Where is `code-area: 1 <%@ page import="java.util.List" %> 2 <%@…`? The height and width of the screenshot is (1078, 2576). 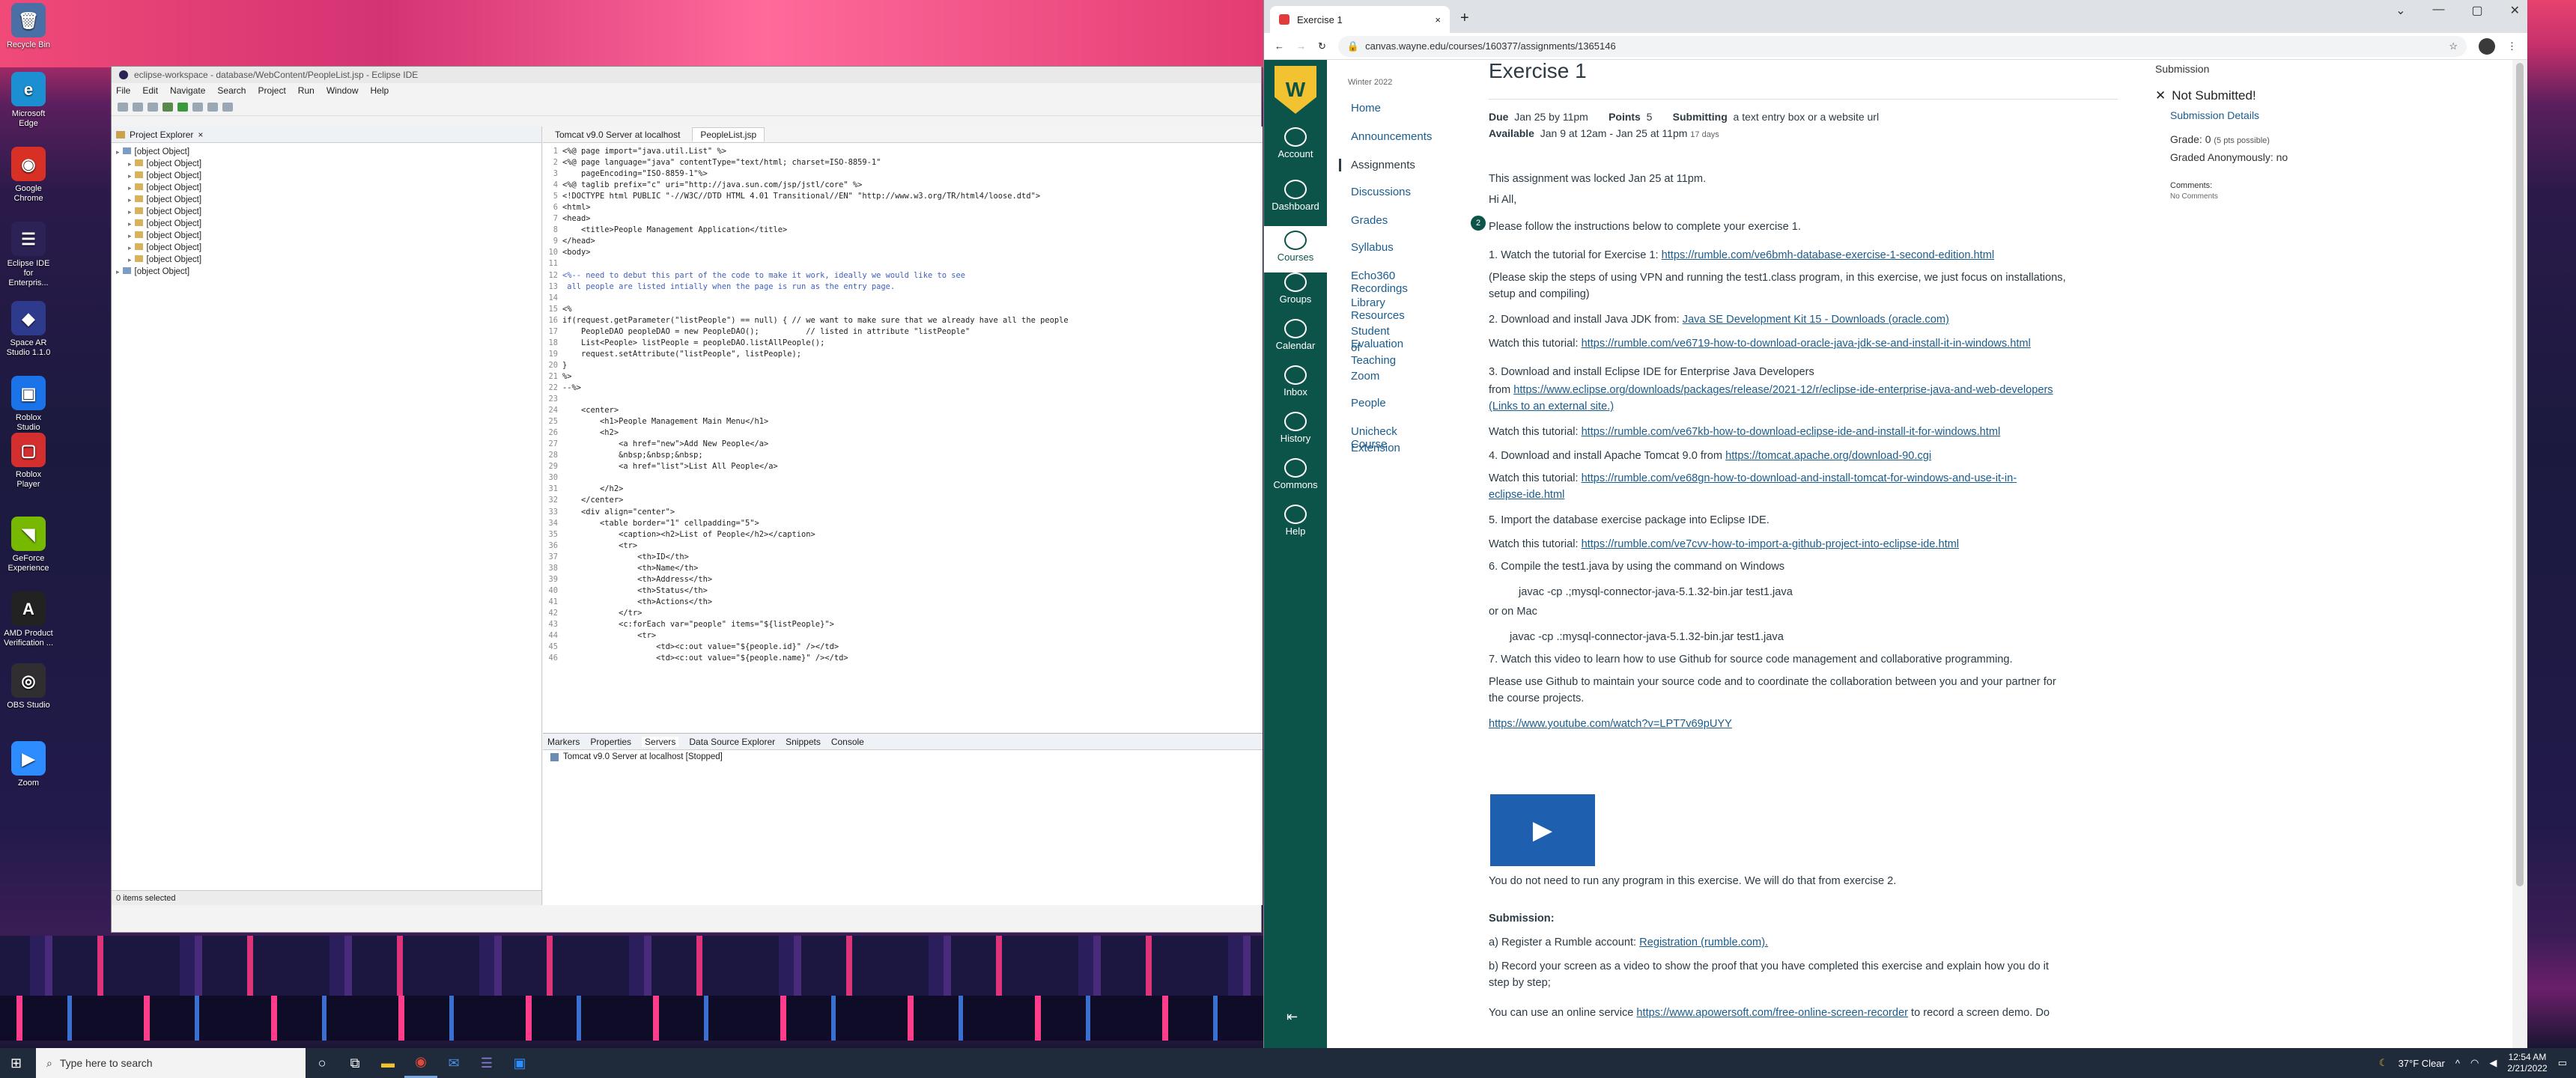 code-area: 1 <%@ page import="java.util.List" %> 2 <%@… is located at coordinates (903, 403).